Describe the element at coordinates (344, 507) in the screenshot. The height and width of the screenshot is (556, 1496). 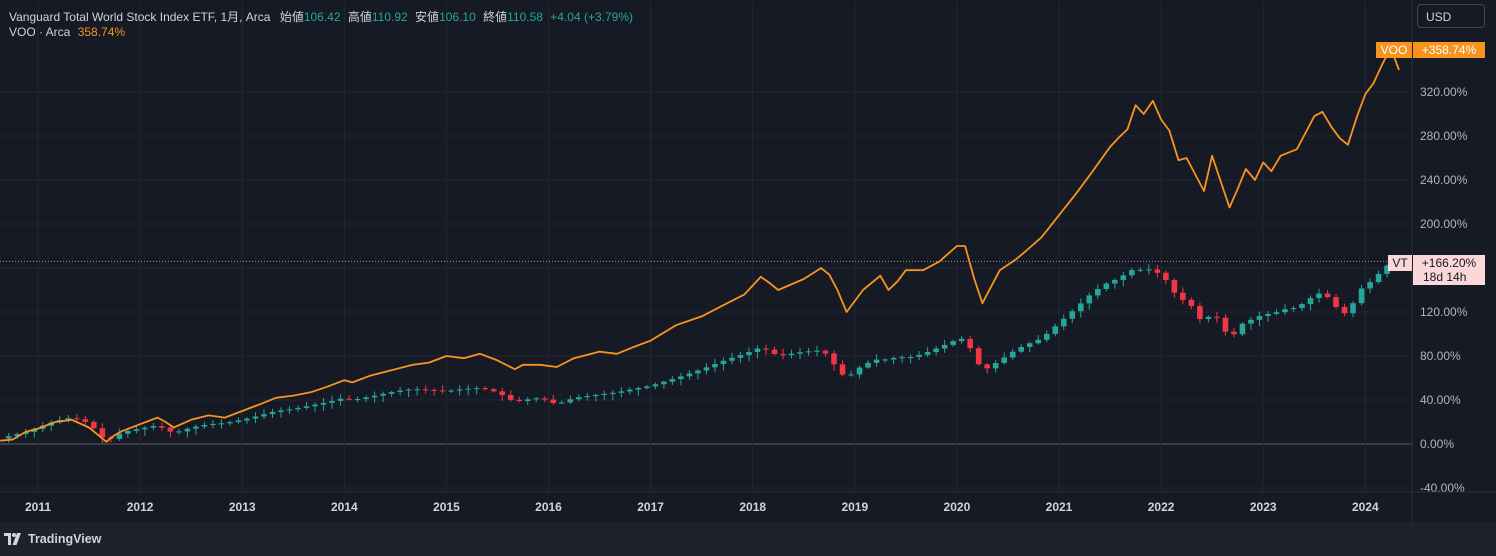
I see `x-tick-label: 2014` at that location.